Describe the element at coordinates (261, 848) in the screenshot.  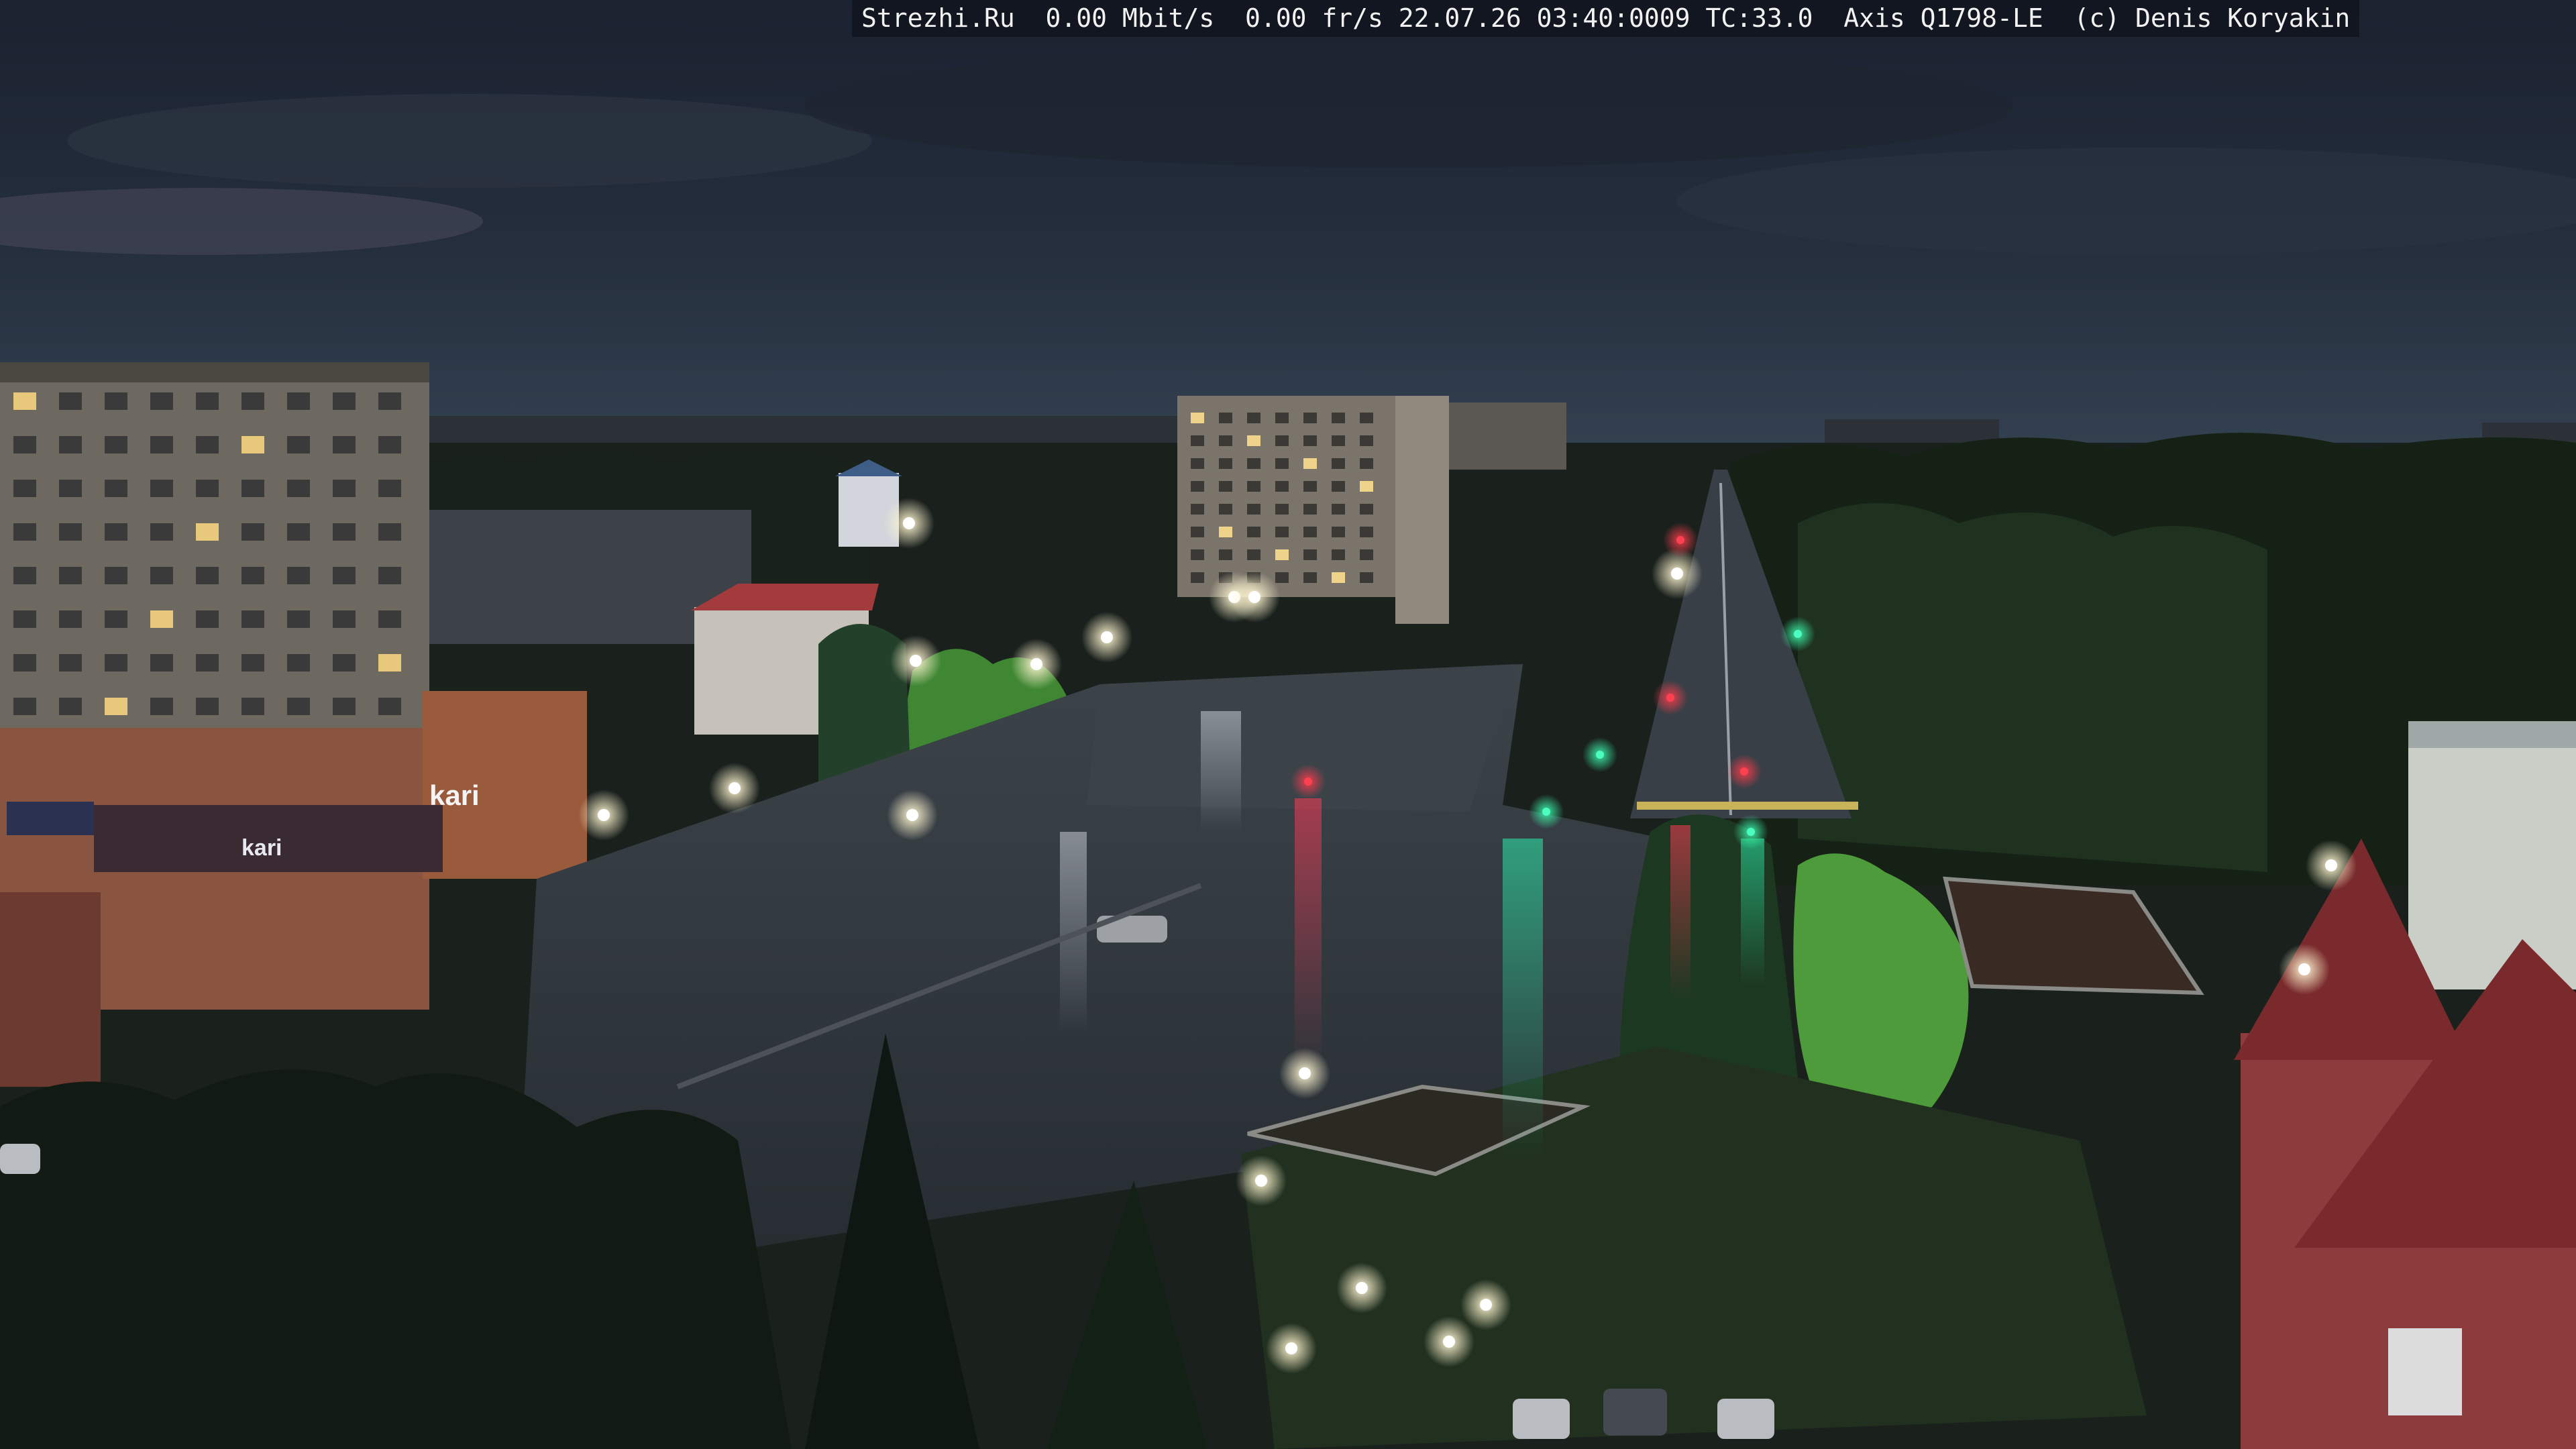
I see `store-sign-small: kari` at that location.